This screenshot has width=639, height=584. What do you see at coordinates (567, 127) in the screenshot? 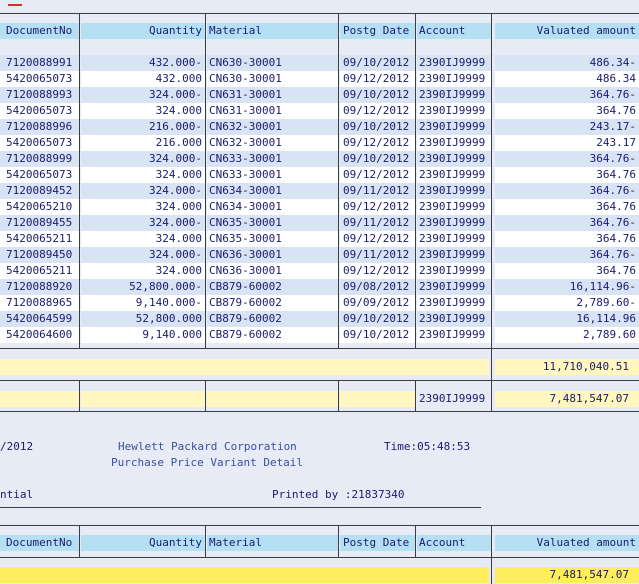
I see `cell-valuated-amount: 243.17-` at bounding box center [567, 127].